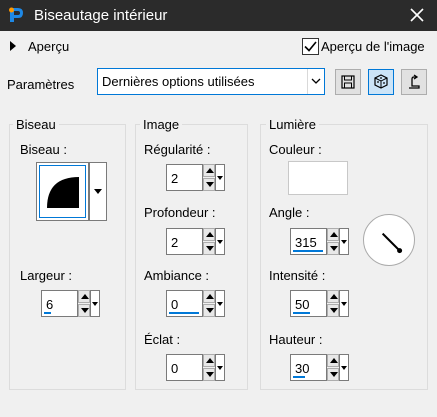 The image size is (437, 417). I want to click on regularite-label: Régularité :, so click(177, 149).